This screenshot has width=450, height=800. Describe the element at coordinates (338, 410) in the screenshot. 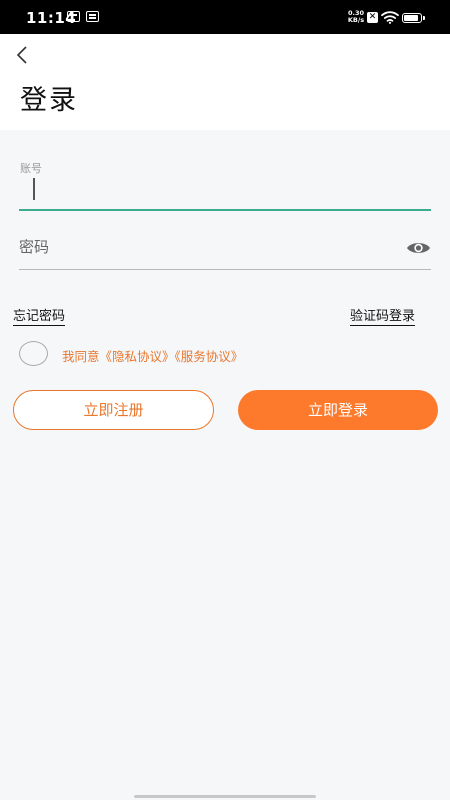

I see `login-button: 立即登录` at that location.